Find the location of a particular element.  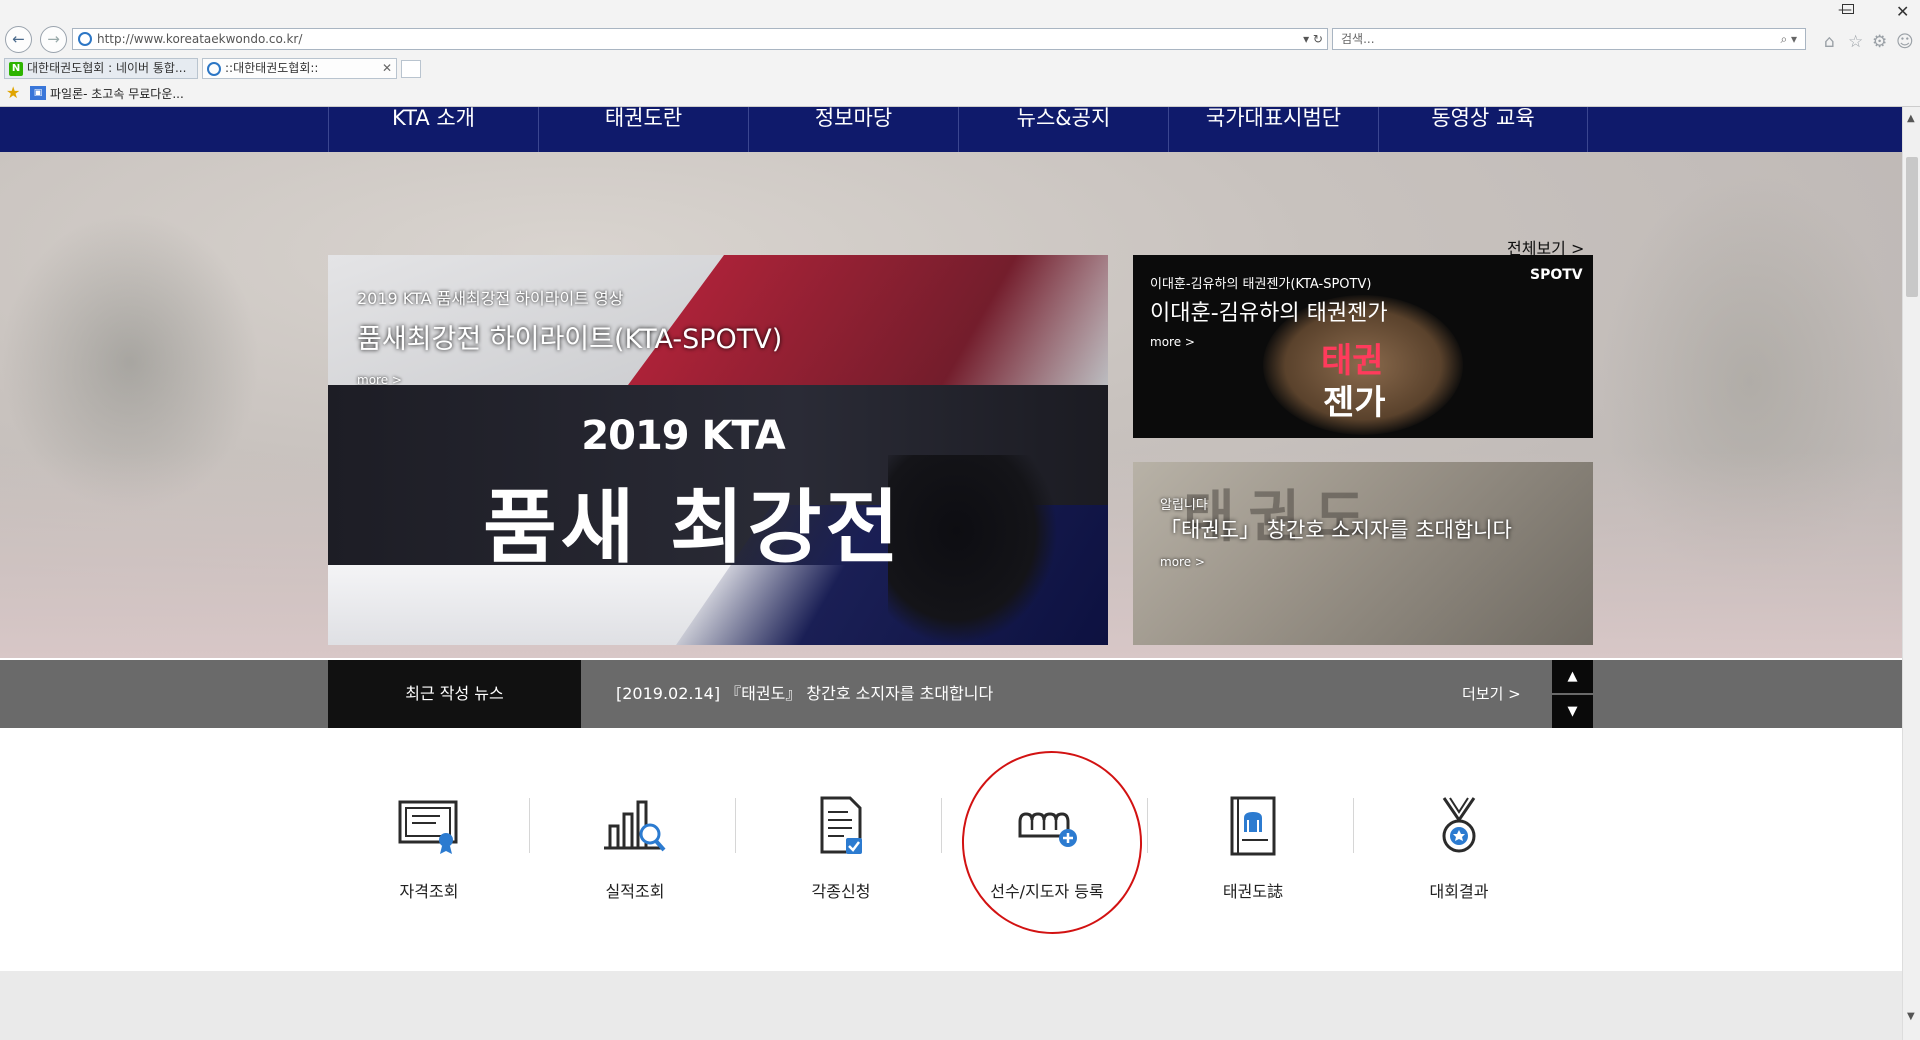

close-tab-icon: ✕ is located at coordinates (387, 68).